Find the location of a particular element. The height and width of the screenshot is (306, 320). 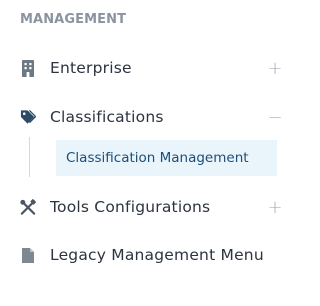

sidebar-item-label: Tools Configurations is located at coordinates (130, 207).